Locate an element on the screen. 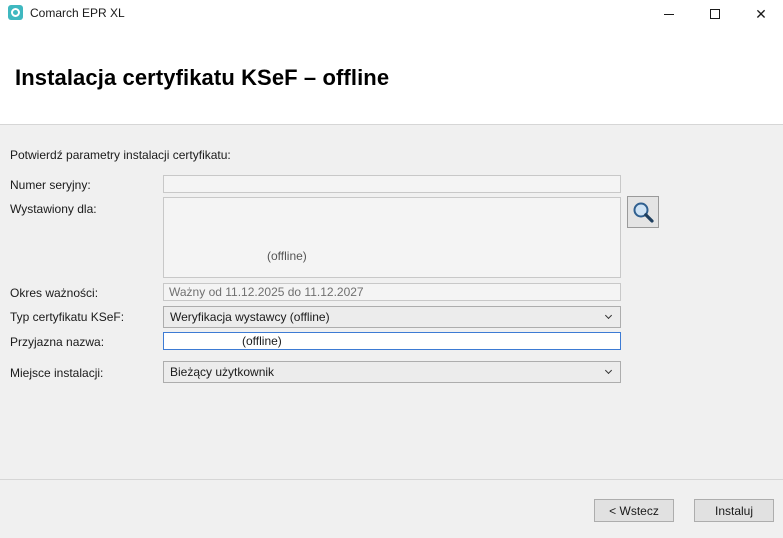 The image size is (783, 538). title-bar: Comarch EPR XL ✕ is located at coordinates (391, 14).